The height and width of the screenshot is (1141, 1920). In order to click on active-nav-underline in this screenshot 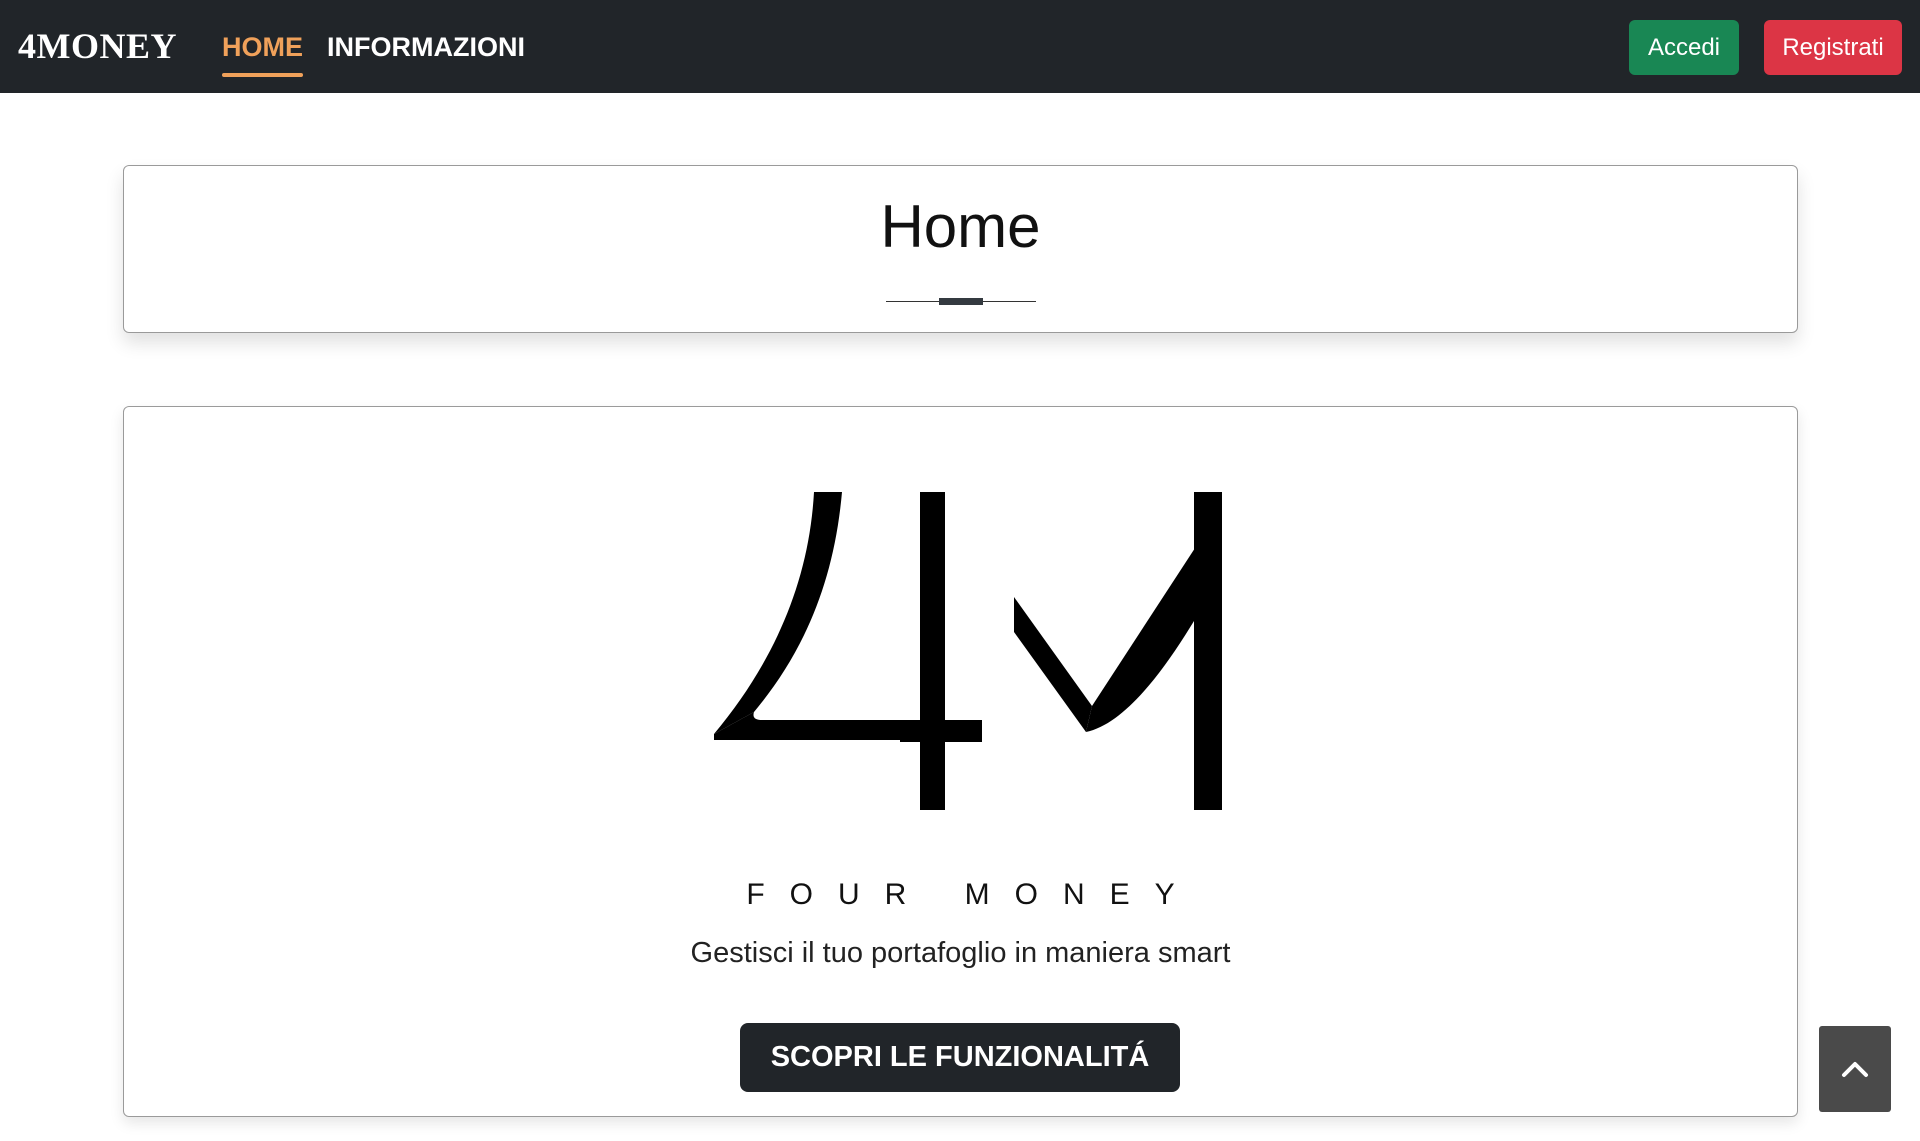, I will do `click(262, 75)`.